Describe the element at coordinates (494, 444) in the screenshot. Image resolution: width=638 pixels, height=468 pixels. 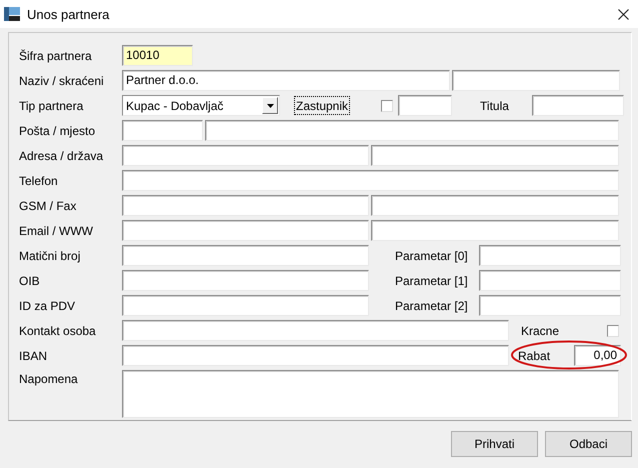
I see `dialog-button: Prihvati` at that location.